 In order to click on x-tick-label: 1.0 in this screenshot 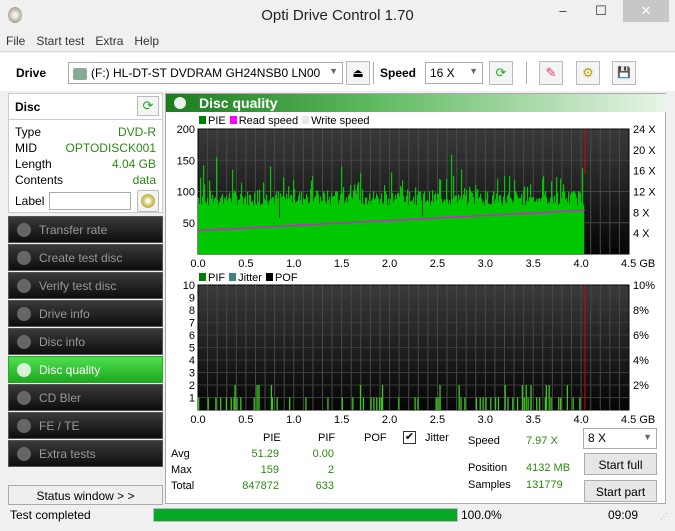, I will do `click(293, 420)`.